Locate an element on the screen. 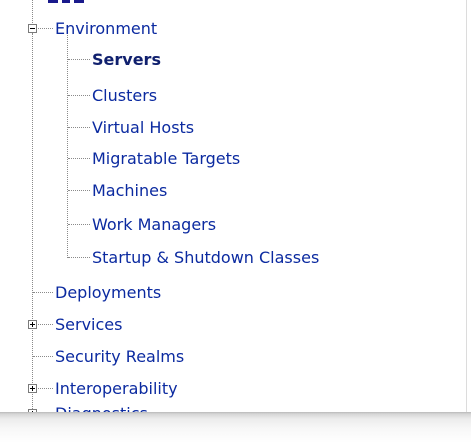 The width and height of the screenshot is (471, 443). tree-node-services: Services is located at coordinates (88, 325).